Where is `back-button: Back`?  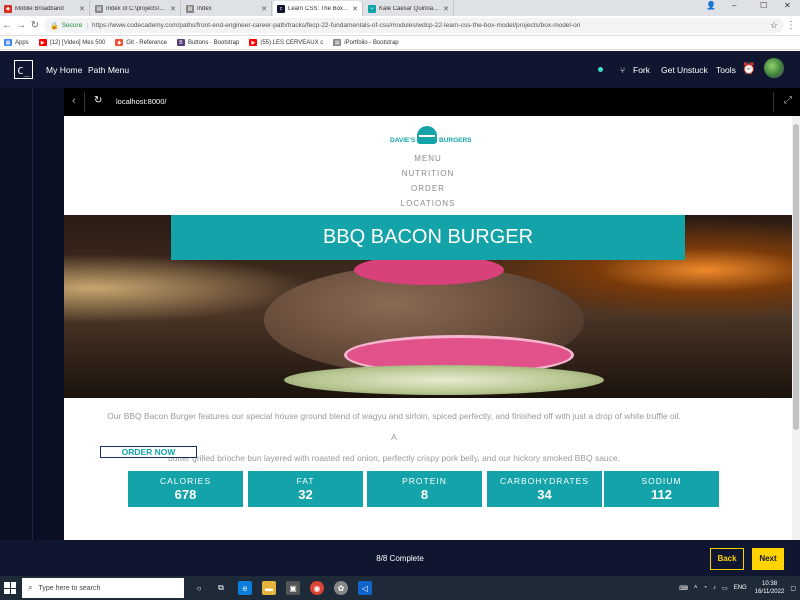
back-button: Back is located at coordinates (727, 559).